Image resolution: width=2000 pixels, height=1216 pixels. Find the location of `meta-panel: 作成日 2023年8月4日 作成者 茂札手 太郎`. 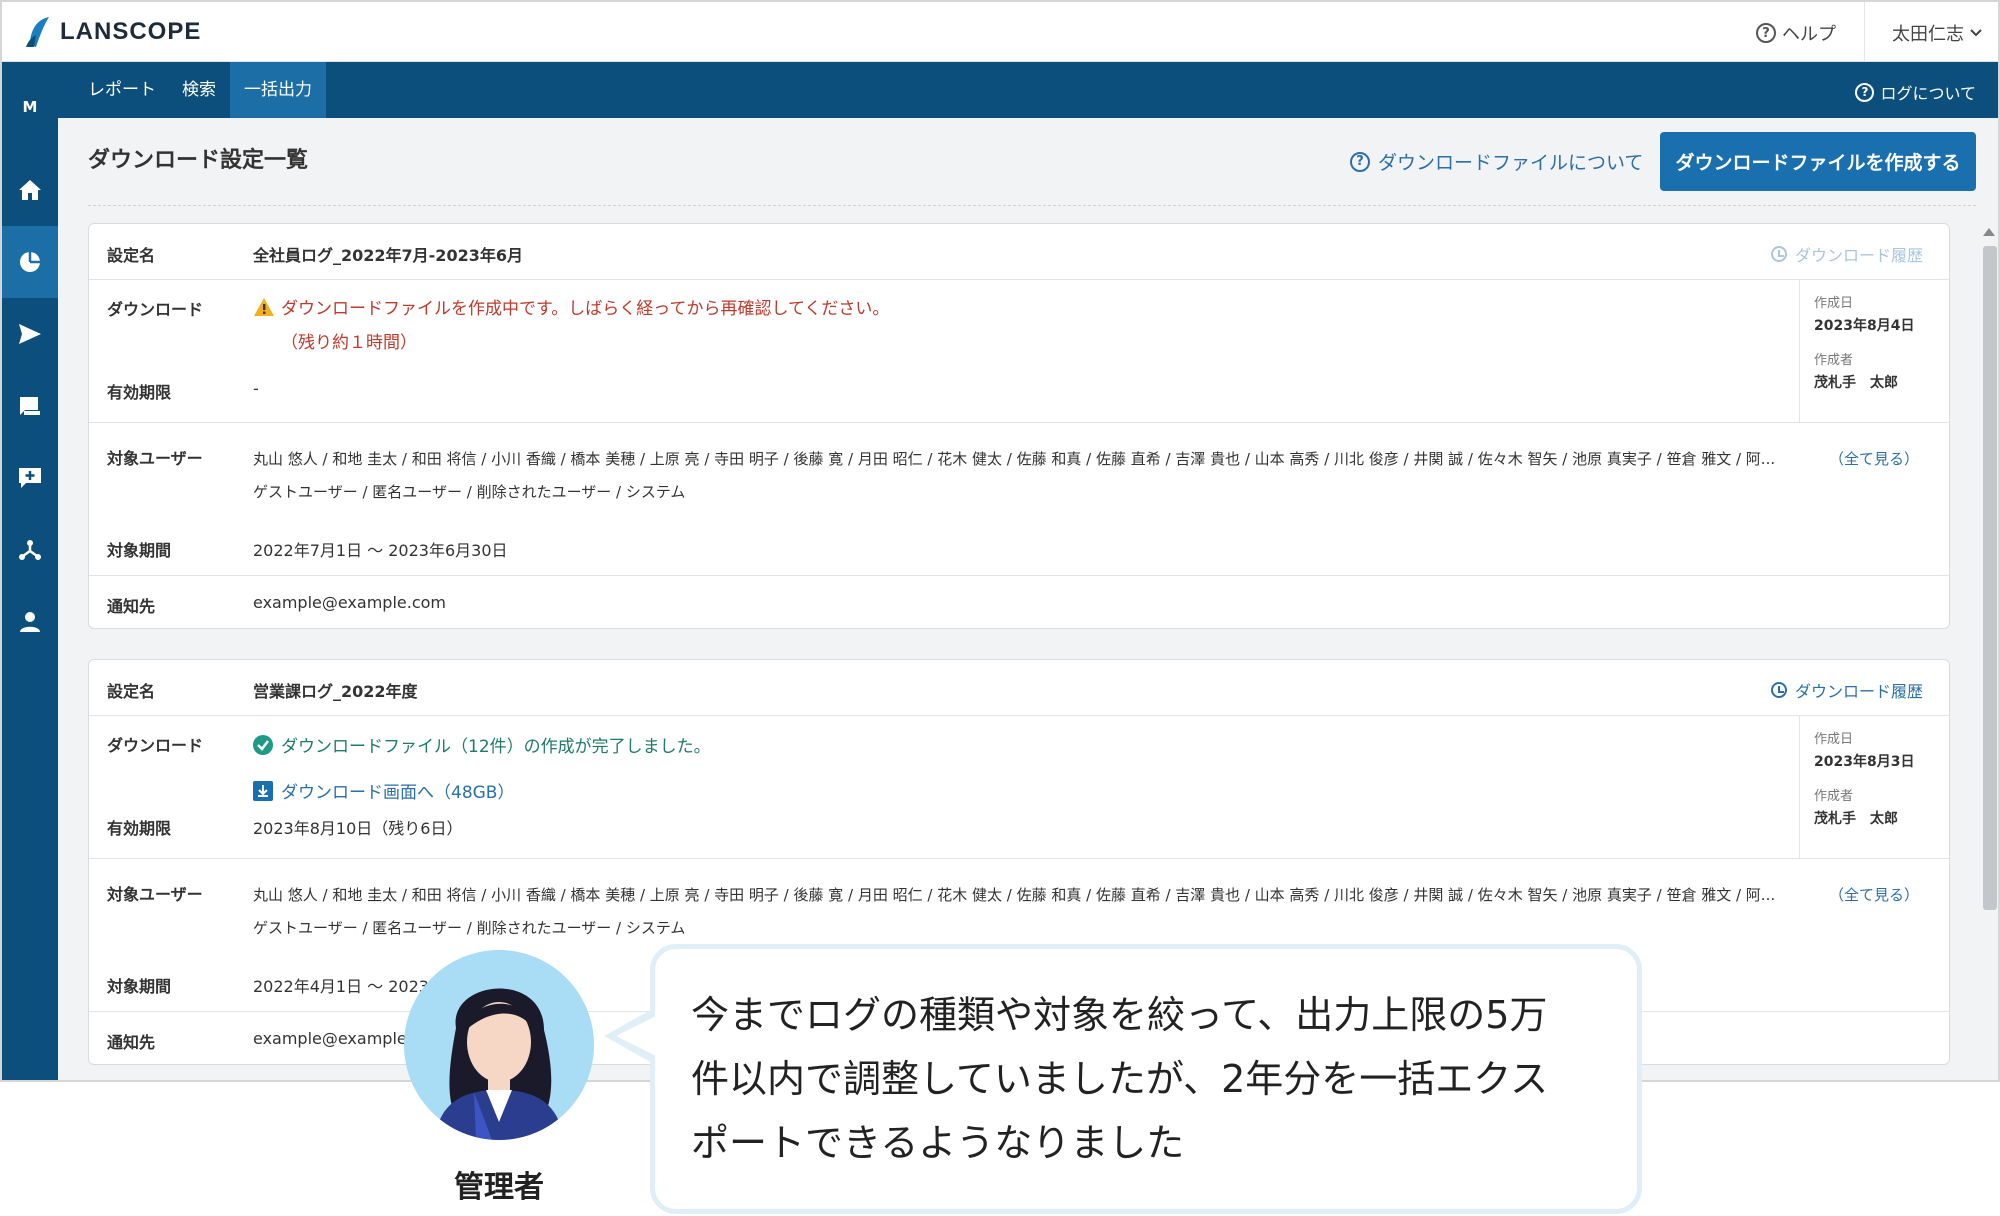

meta-panel: 作成日 2023年8月4日 作成者 茂札手 太郎 is located at coordinates (1874, 351).